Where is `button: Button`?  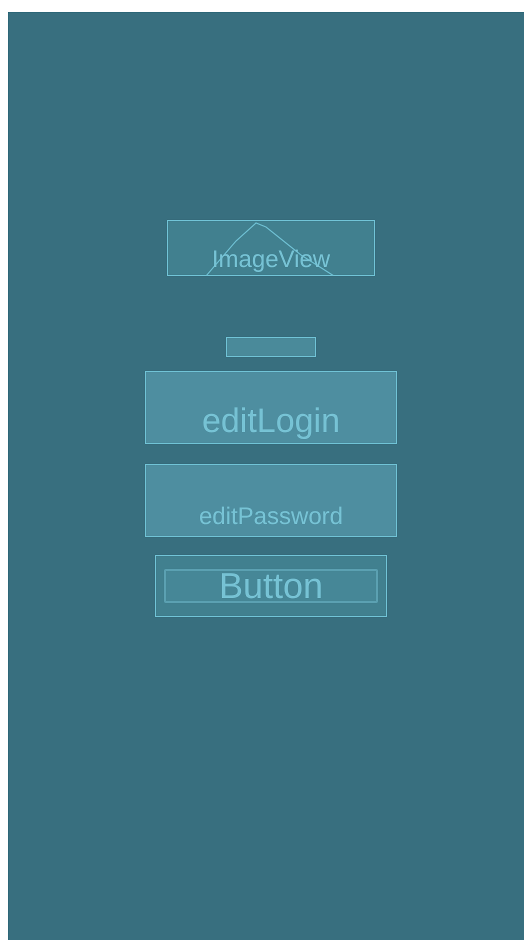
button: Button is located at coordinates (271, 586).